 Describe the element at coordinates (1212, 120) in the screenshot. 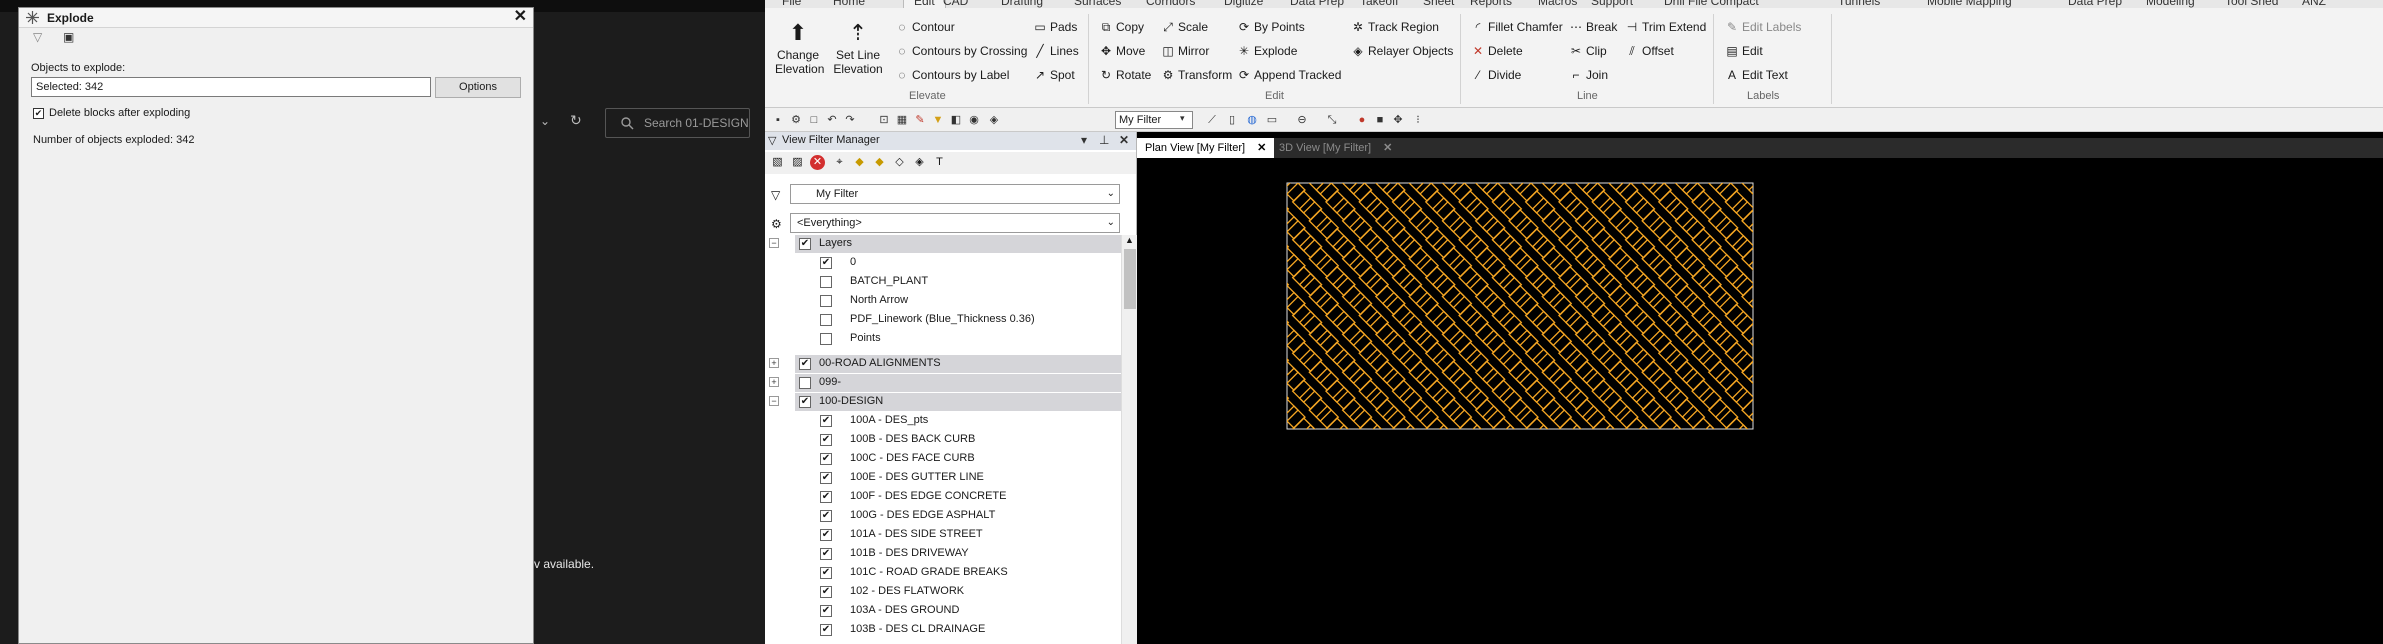

I see `measure-icon: ⟋` at that location.